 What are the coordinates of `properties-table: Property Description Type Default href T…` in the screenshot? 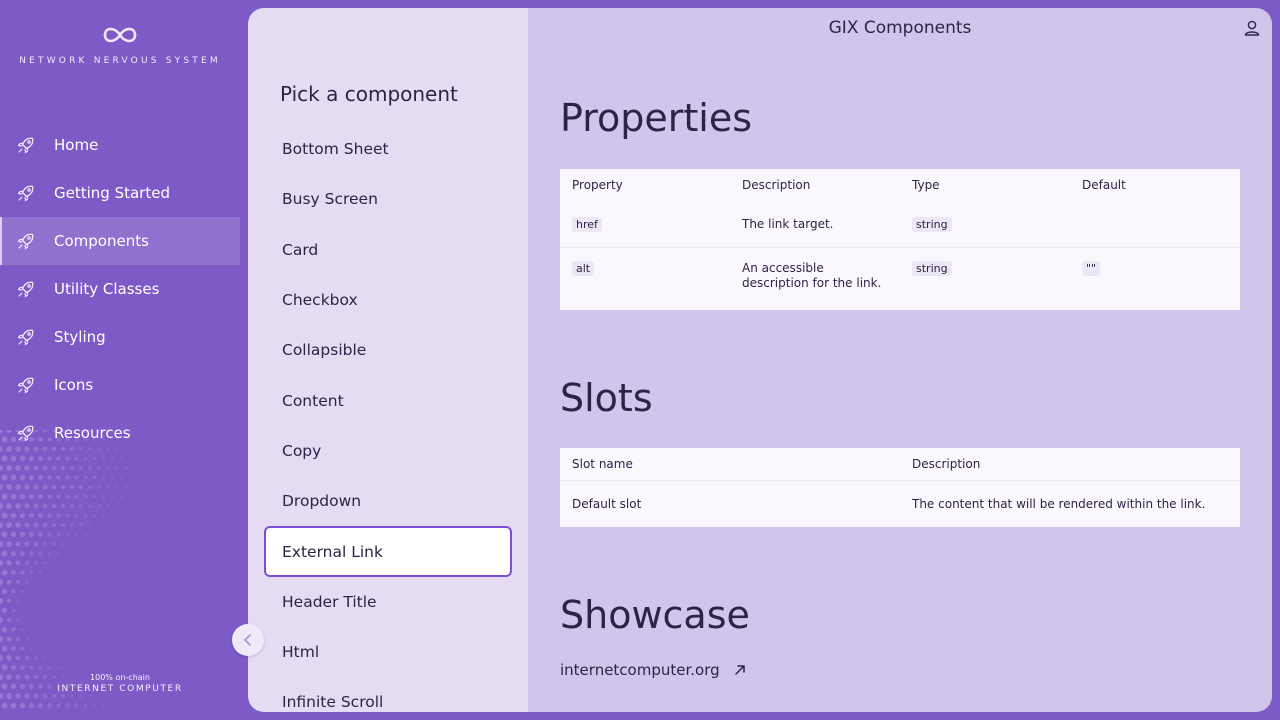 It's located at (900, 239).